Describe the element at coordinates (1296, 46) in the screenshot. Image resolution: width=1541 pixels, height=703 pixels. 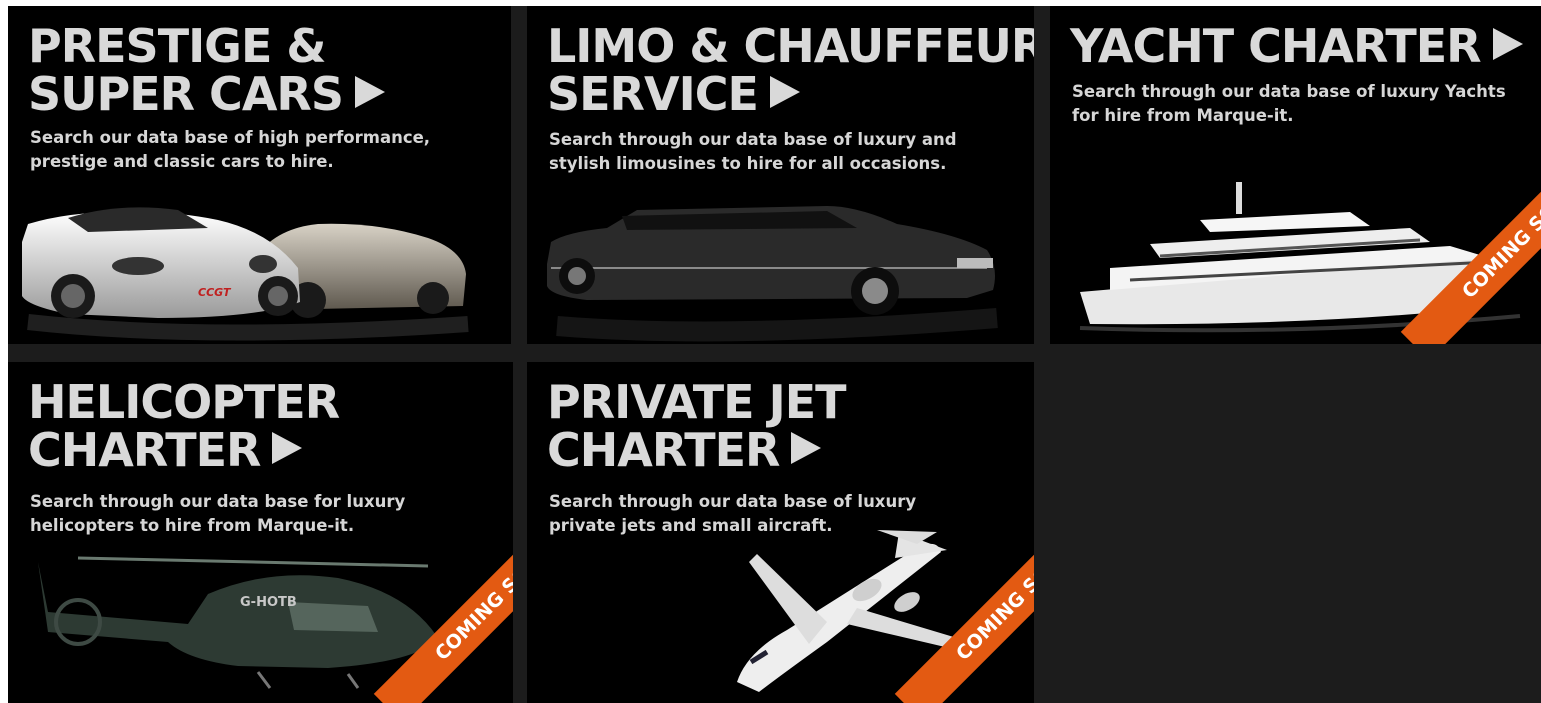
I see `tile-title: YACHT CHARTER` at that location.